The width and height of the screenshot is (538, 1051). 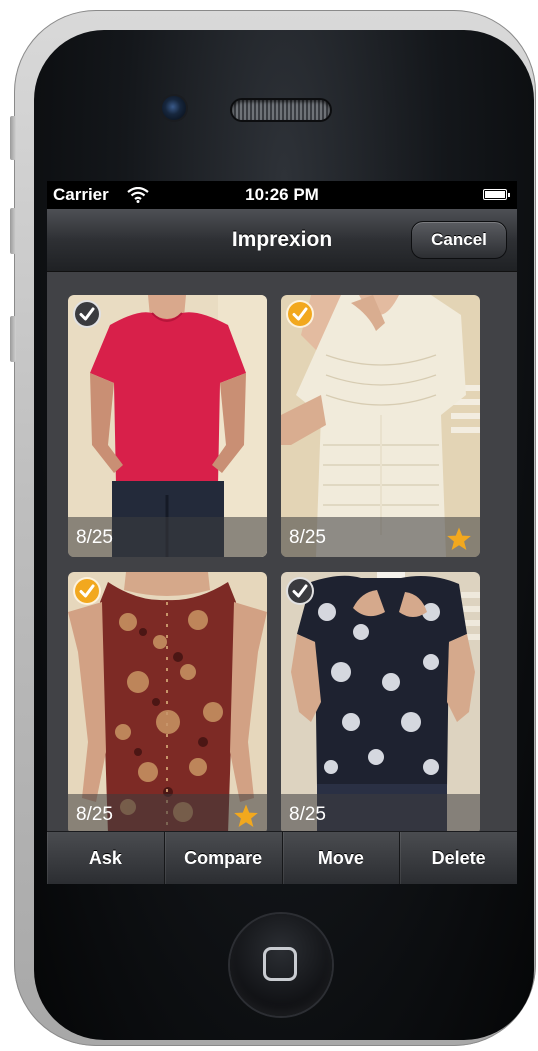 What do you see at coordinates (342, 858) in the screenshot?
I see `move-button: Move` at bounding box center [342, 858].